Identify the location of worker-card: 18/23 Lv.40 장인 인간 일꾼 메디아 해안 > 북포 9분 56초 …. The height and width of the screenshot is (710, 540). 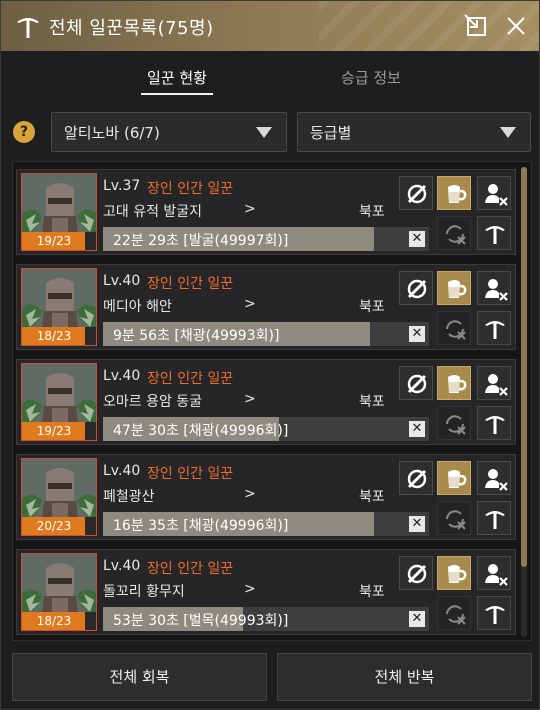
(266, 307).